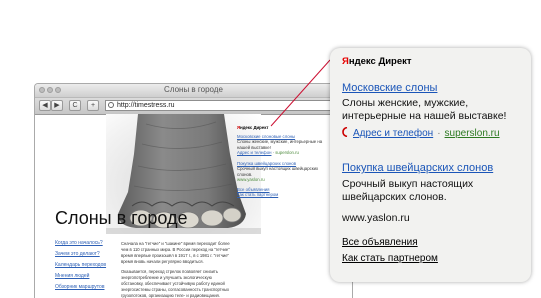 Image resolution: width=541 pixels, height=298 pixels. What do you see at coordinates (376, 218) in the screenshot?
I see `ad2-url: www.yaslon.ru` at bounding box center [376, 218].